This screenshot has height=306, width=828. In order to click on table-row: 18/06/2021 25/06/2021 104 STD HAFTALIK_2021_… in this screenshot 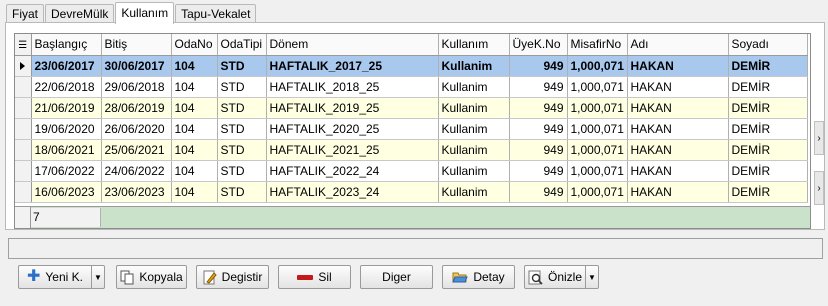, I will do `click(411, 150)`.